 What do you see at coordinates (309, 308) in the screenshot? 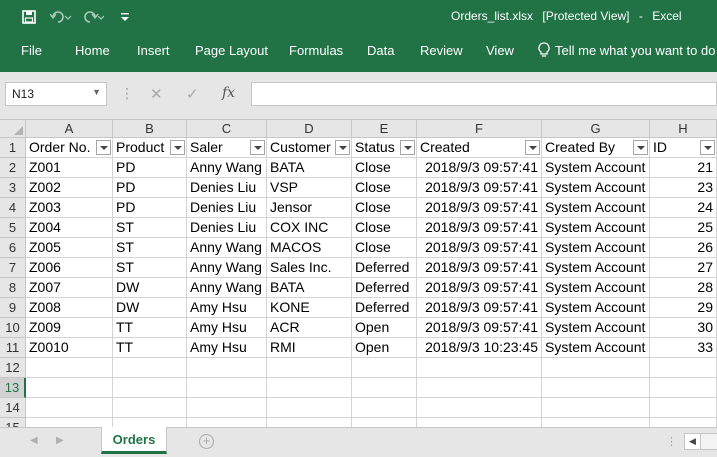
I see `cell-customer: KONE` at bounding box center [309, 308].